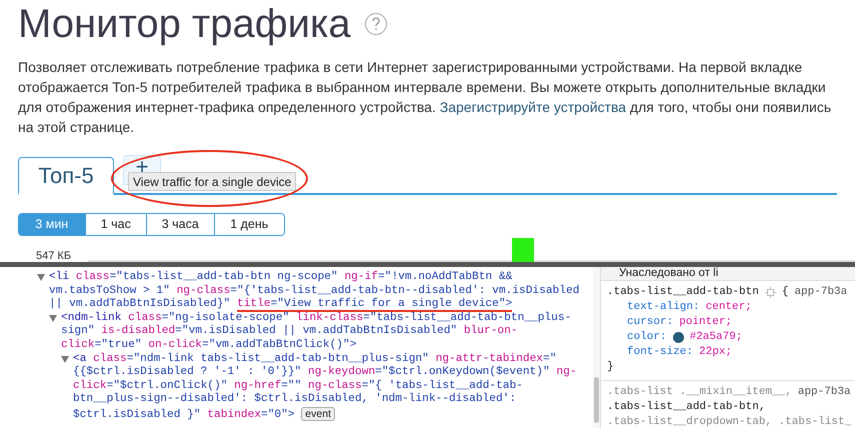 This screenshot has height=428, width=855. Describe the element at coordinates (699, 392) in the screenshot. I see `css-selector: .tabs-list .__mixin__item__,` at that location.